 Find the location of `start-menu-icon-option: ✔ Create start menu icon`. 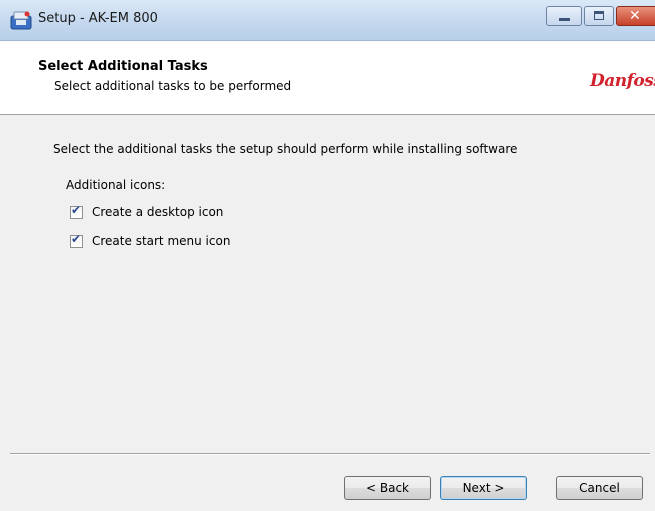

start-menu-icon-option: ✔ Create start menu icon is located at coordinates (150, 241).